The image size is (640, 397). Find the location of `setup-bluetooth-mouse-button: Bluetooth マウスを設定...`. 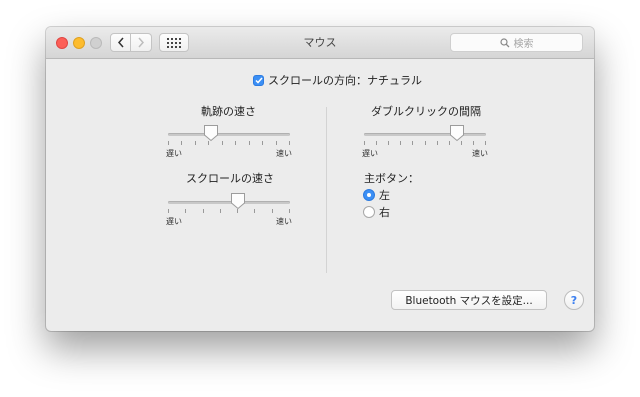

setup-bluetooth-mouse-button: Bluetooth マウスを設定... is located at coordinates (469, 300).